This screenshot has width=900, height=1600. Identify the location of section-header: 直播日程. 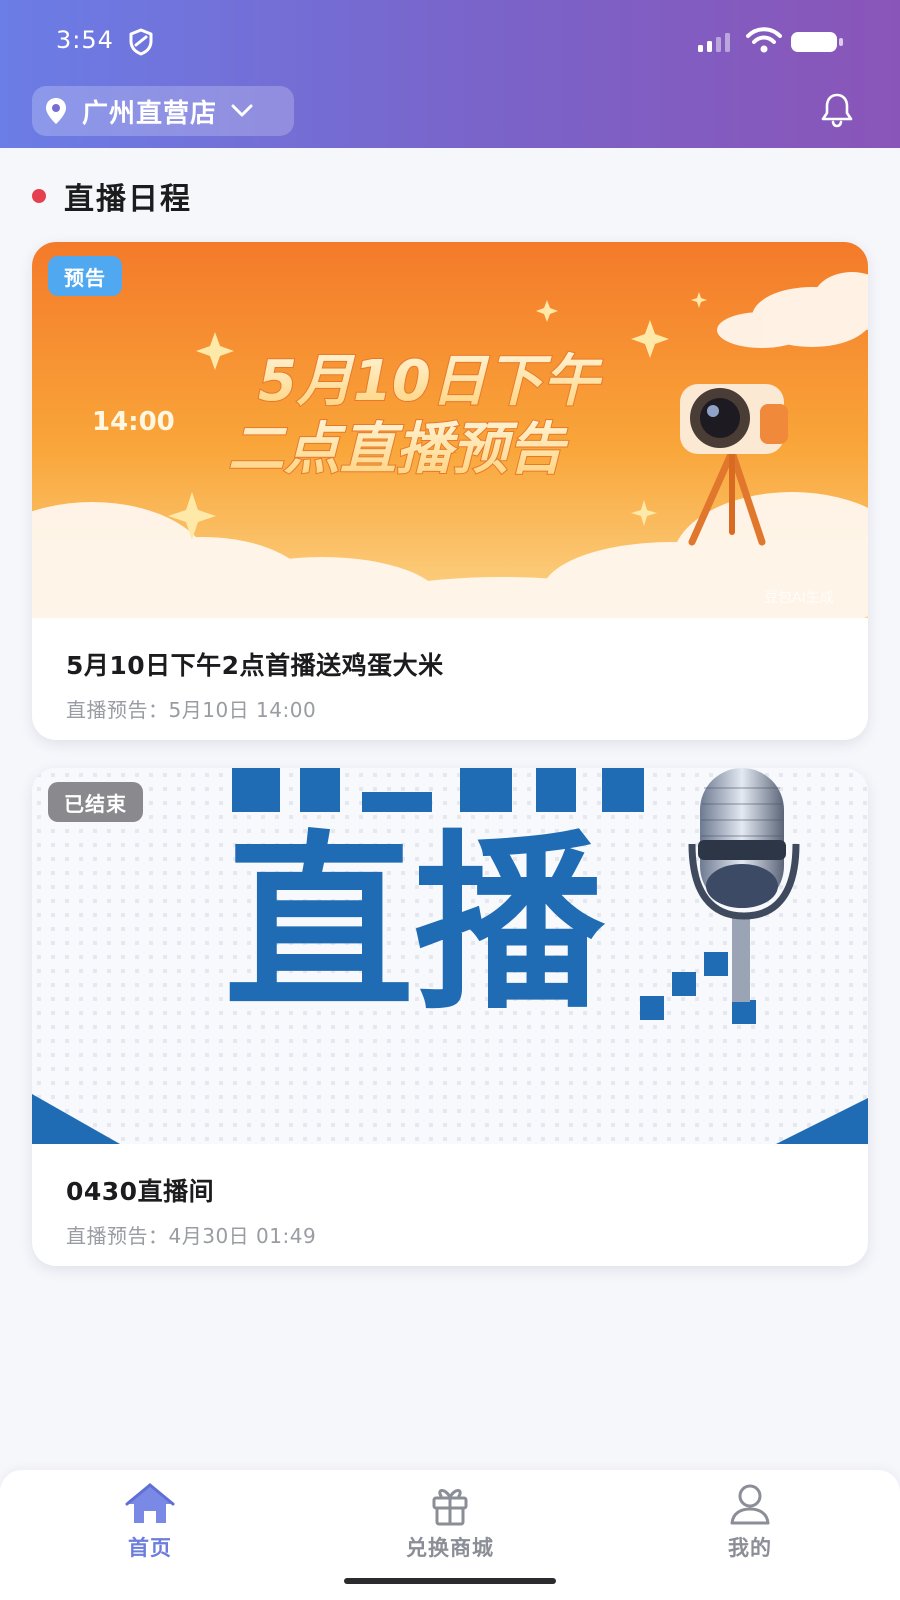
(112, 196).